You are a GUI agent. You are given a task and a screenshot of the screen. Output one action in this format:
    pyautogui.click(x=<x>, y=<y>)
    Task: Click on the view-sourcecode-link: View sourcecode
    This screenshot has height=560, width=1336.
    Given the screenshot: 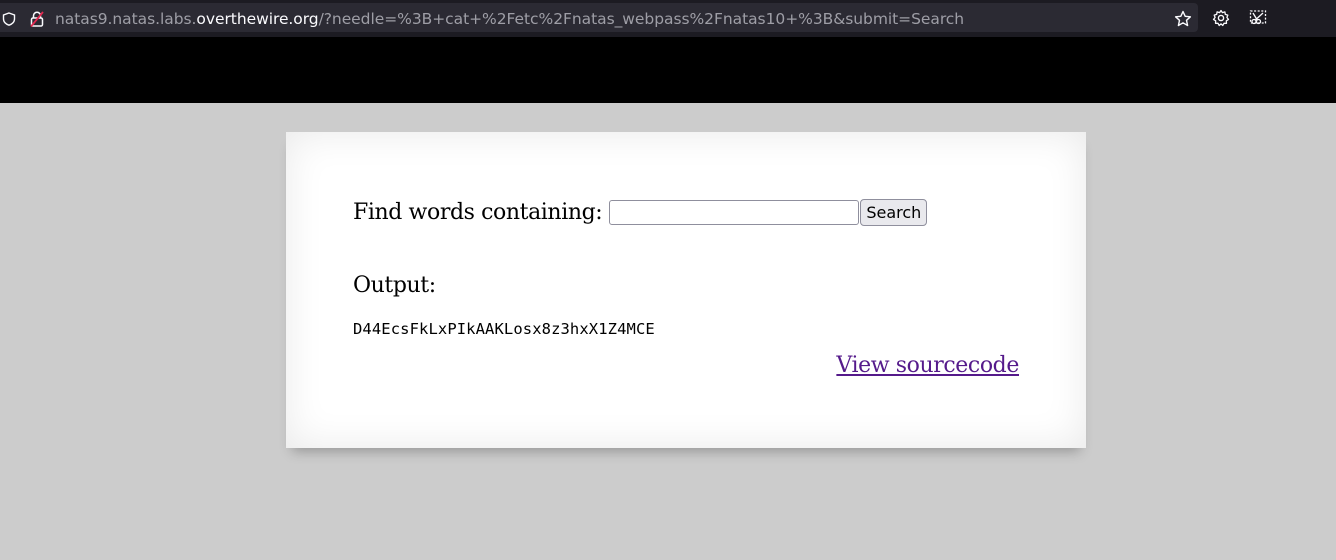 What is the action you would take?
    pyautogui.click(x=927, y=365)
    